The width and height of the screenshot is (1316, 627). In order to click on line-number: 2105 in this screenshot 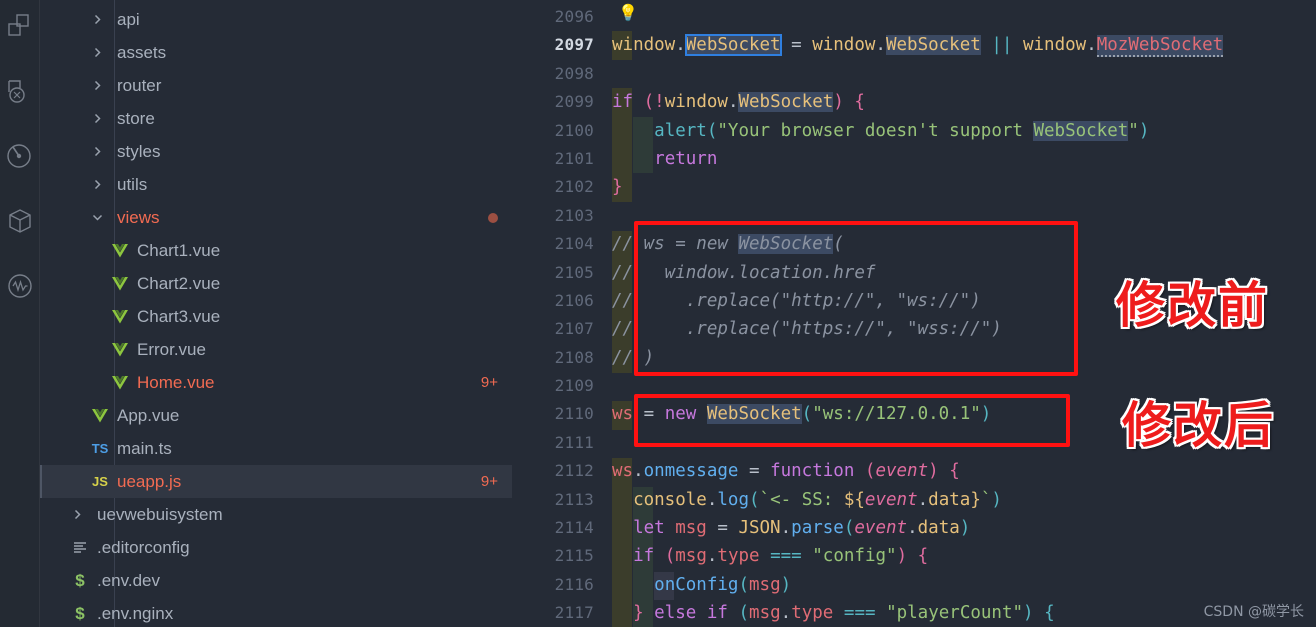, I will do `click(574, 272)`.